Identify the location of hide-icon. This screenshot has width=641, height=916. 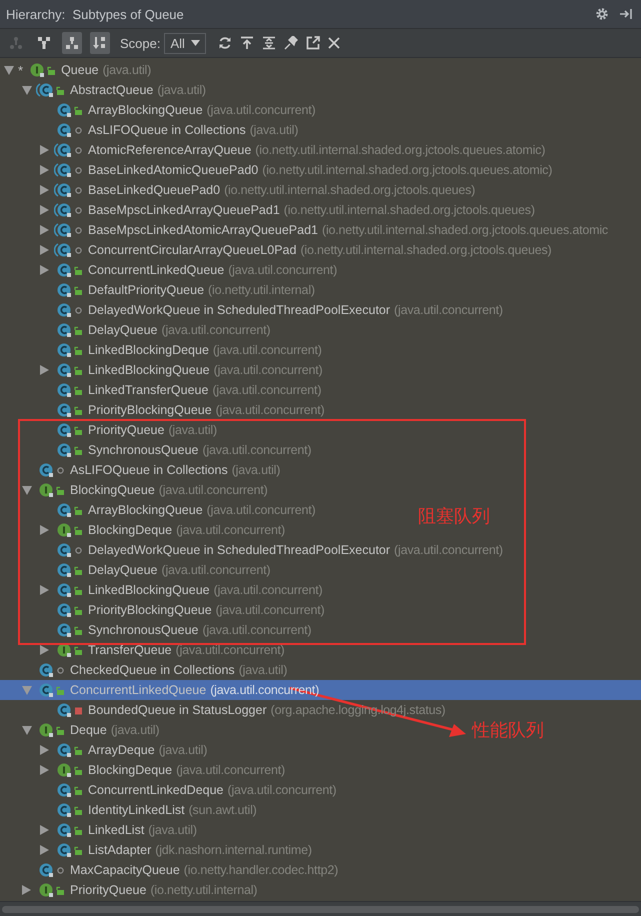
(626, 14).